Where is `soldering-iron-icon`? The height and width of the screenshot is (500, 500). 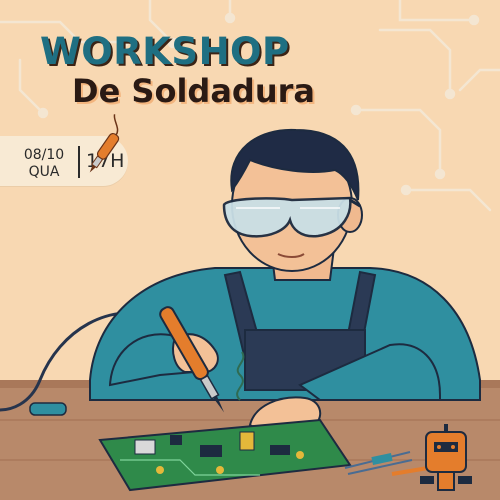
soldering-iron-icon is located at coordinates (104, 143).